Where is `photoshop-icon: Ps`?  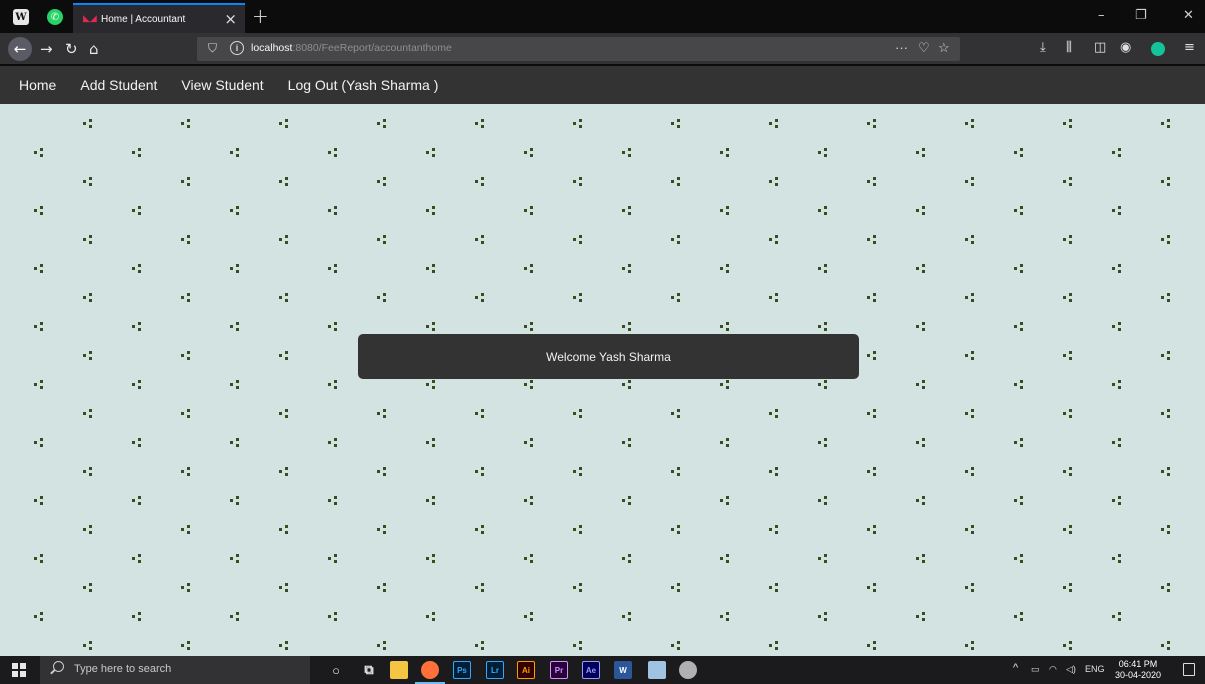 photoshop-icon: Ps is located at coordinates (462, 670).